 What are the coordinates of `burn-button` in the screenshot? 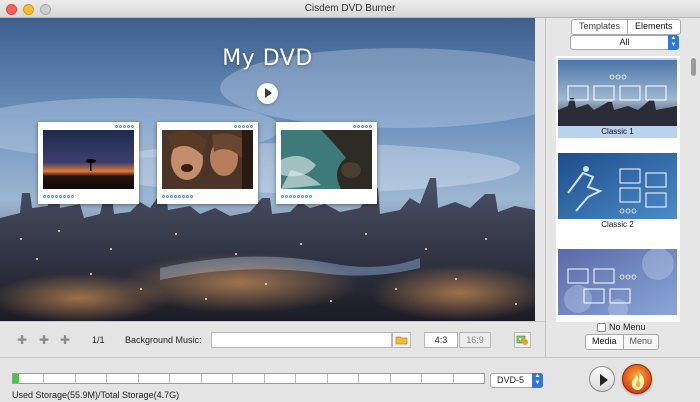 It's located at (637, 379).